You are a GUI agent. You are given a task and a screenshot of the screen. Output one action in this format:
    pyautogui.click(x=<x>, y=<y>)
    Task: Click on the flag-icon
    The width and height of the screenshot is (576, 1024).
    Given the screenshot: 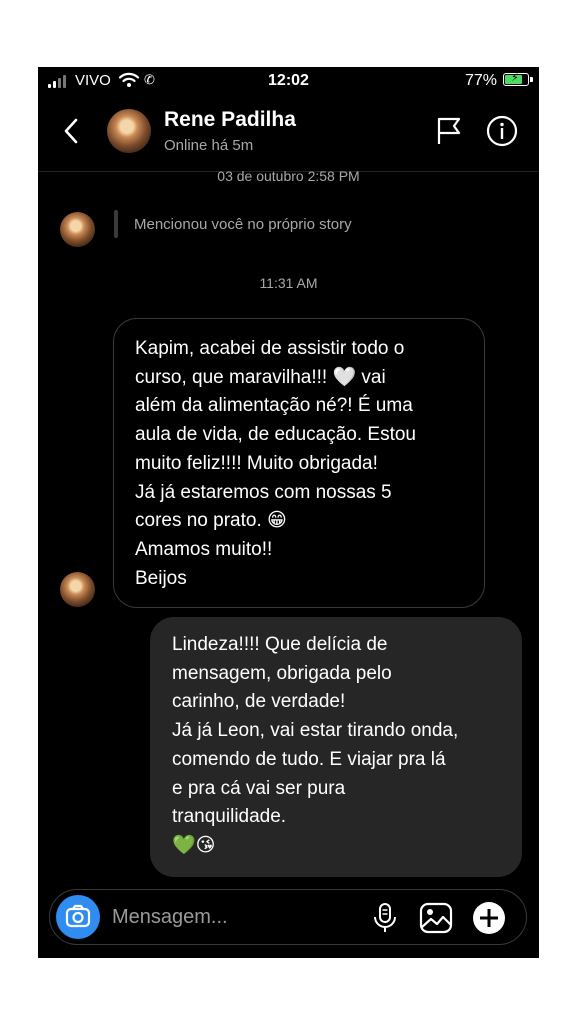 What is the action you would take?
    pyautogui.click(x=449, y=131)
    